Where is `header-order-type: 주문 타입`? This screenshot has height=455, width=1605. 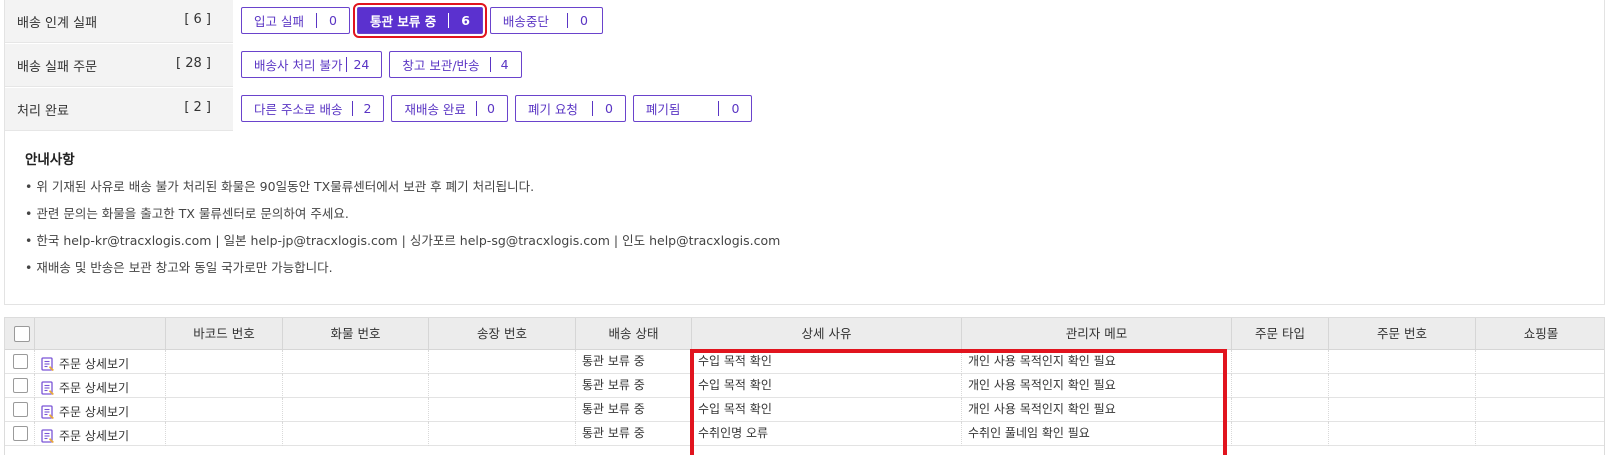 header-order-type: 주문 타입 is located at coordinates (1280, 334).